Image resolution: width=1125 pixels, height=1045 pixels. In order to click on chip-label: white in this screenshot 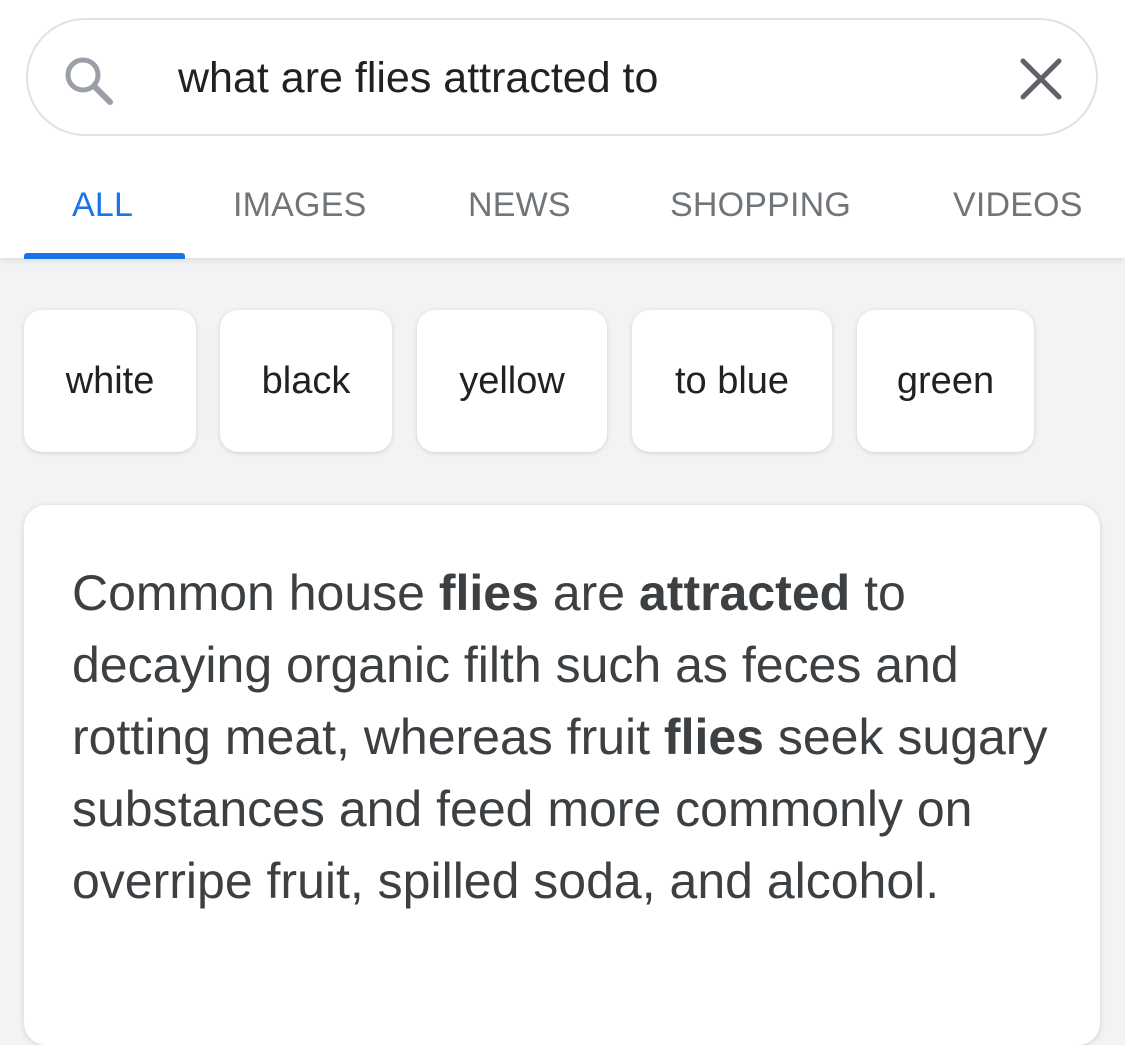, I will do `click(110, 380)`.